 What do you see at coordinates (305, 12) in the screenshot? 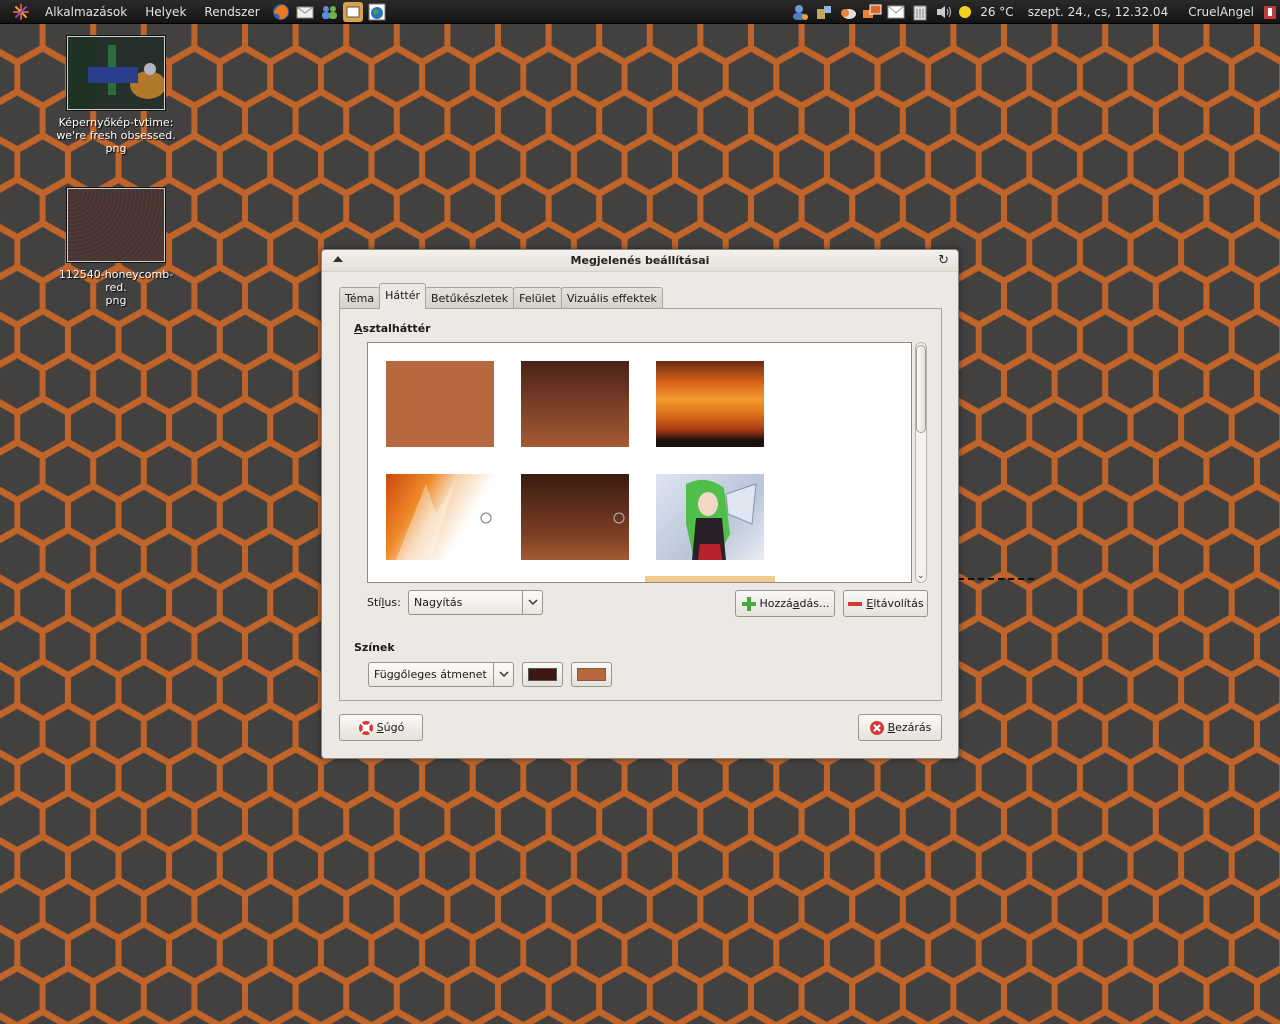
I see `mail-icon` at bounding box center [305, 12].